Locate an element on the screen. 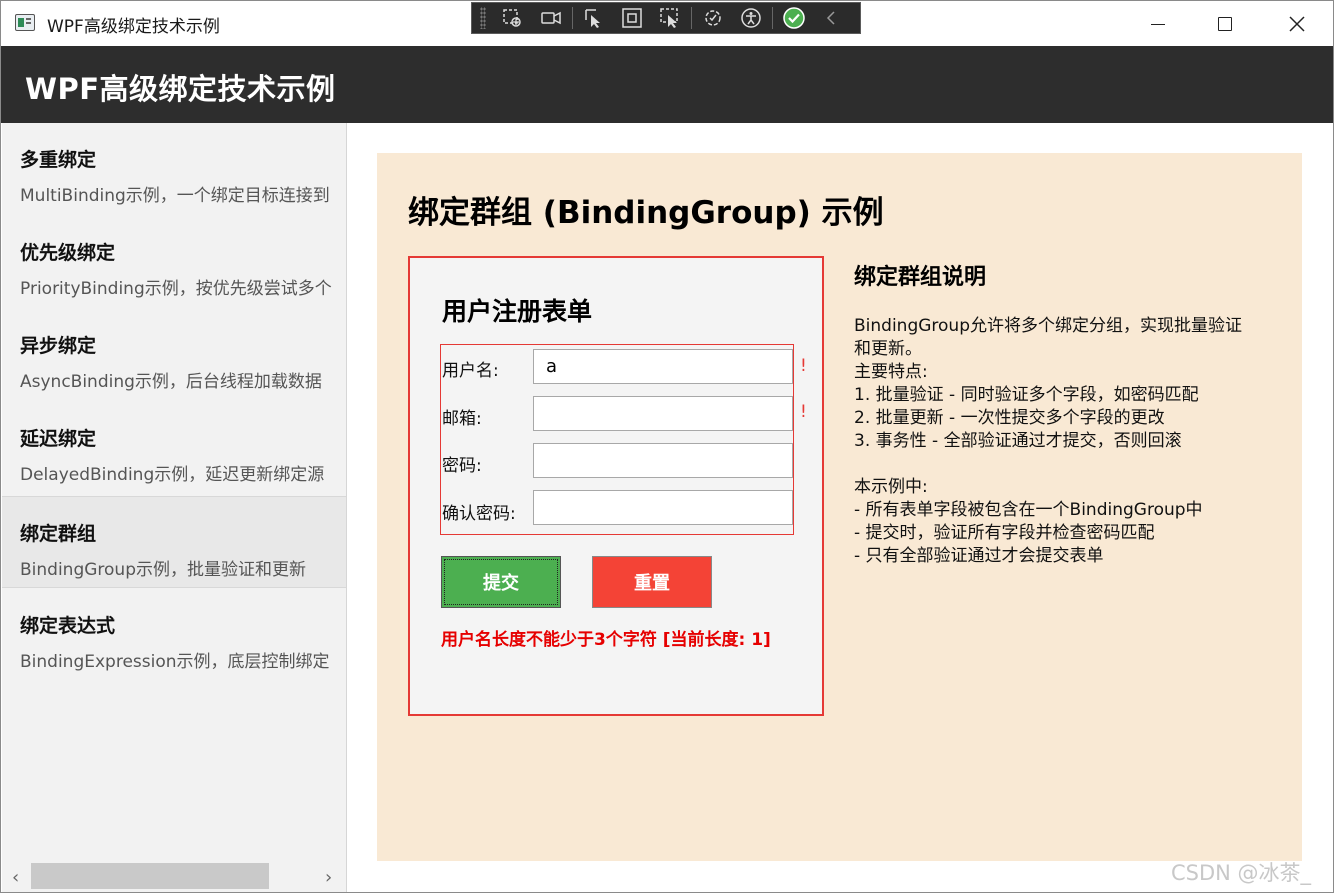  close-icon is located at coordinates (1297, 23).